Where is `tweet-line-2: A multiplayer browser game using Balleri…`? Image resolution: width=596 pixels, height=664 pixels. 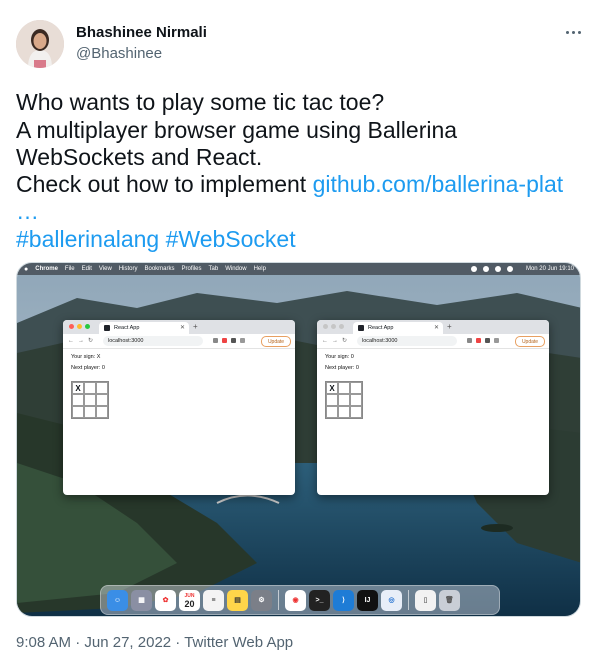
tweet-line-2: A multiplayer browser game using Balleri… is located at coordinates (237, 130).